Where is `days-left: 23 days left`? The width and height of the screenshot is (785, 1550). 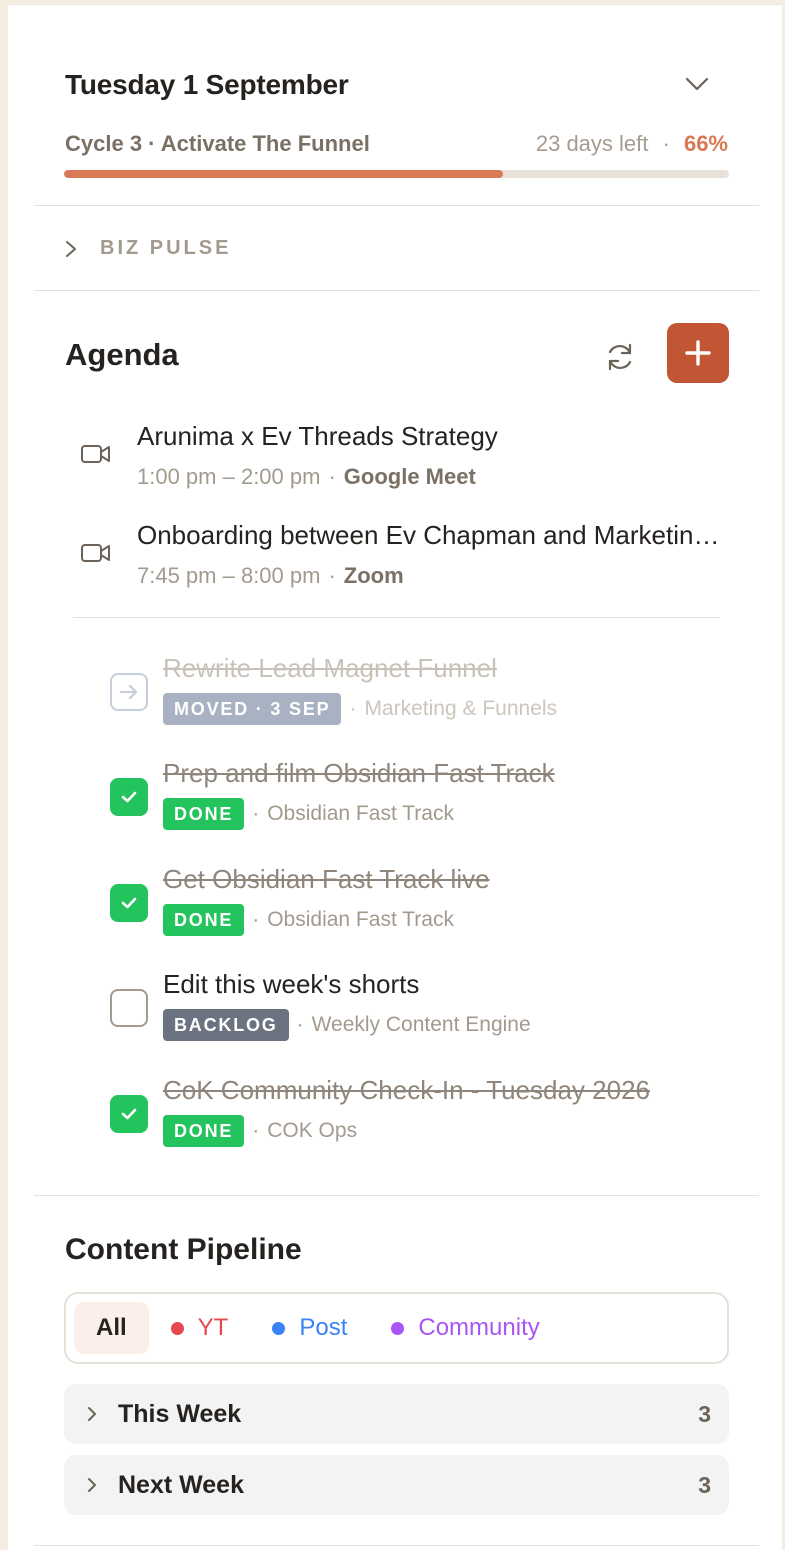 days-left: 23 days left is located at coordinates (592, 143).